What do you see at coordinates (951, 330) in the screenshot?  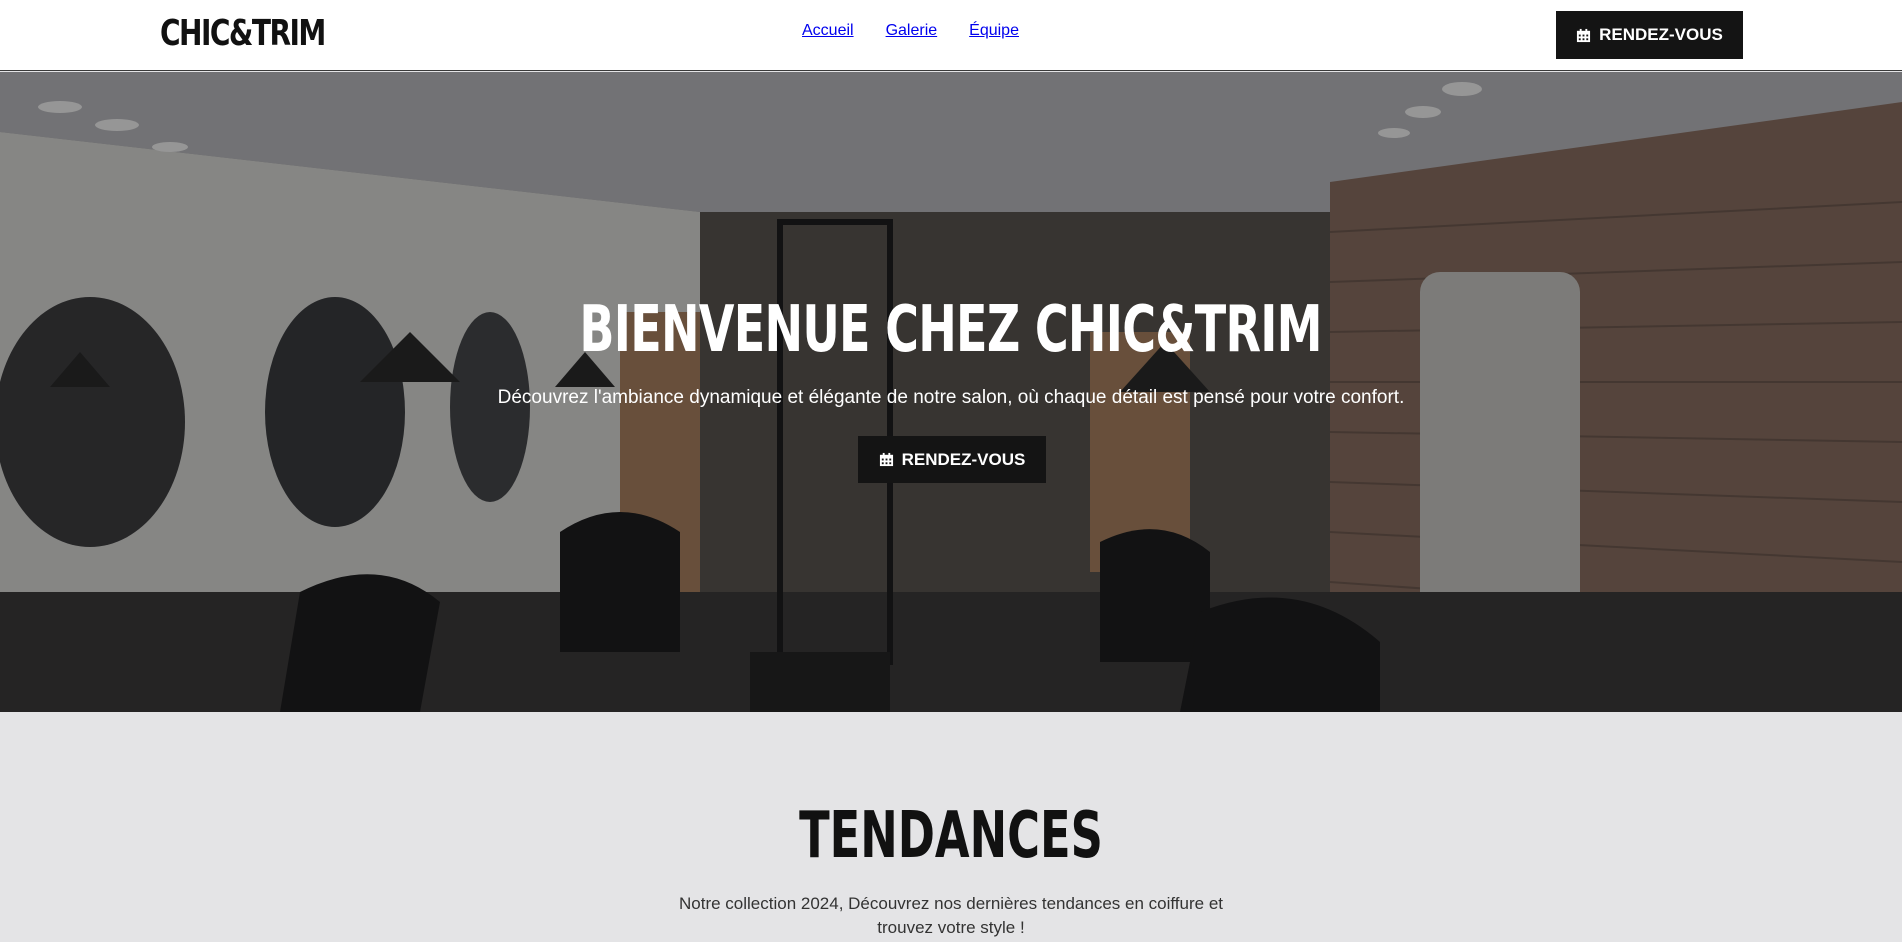 I see `hero-title: BIENVENUE CHEZ CHIC&TRIM` at bounding box center [951, 330].